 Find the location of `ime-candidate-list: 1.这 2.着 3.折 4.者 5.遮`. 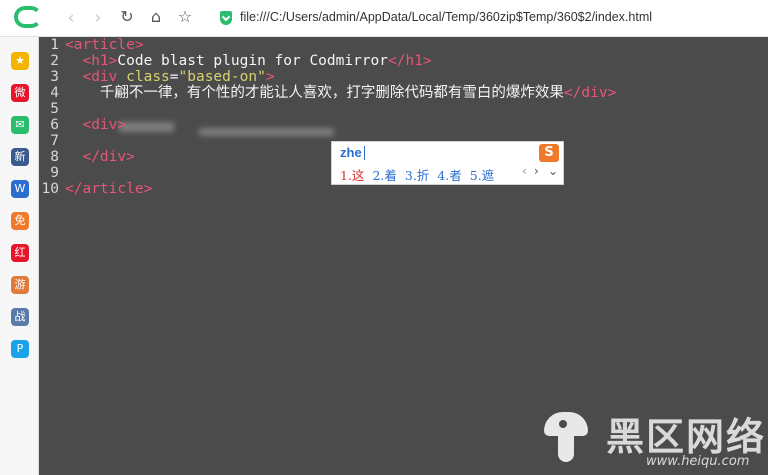

ime-candidate-list: 1.这 2.着 3.折 4.者 5.遮 is located at coordinates (421, 174).